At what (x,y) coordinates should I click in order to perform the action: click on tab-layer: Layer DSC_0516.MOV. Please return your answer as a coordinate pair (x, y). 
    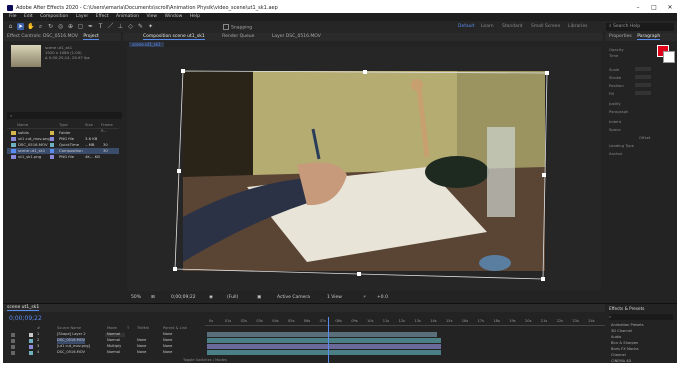
    Looking at the image, I should click on (296, 36).